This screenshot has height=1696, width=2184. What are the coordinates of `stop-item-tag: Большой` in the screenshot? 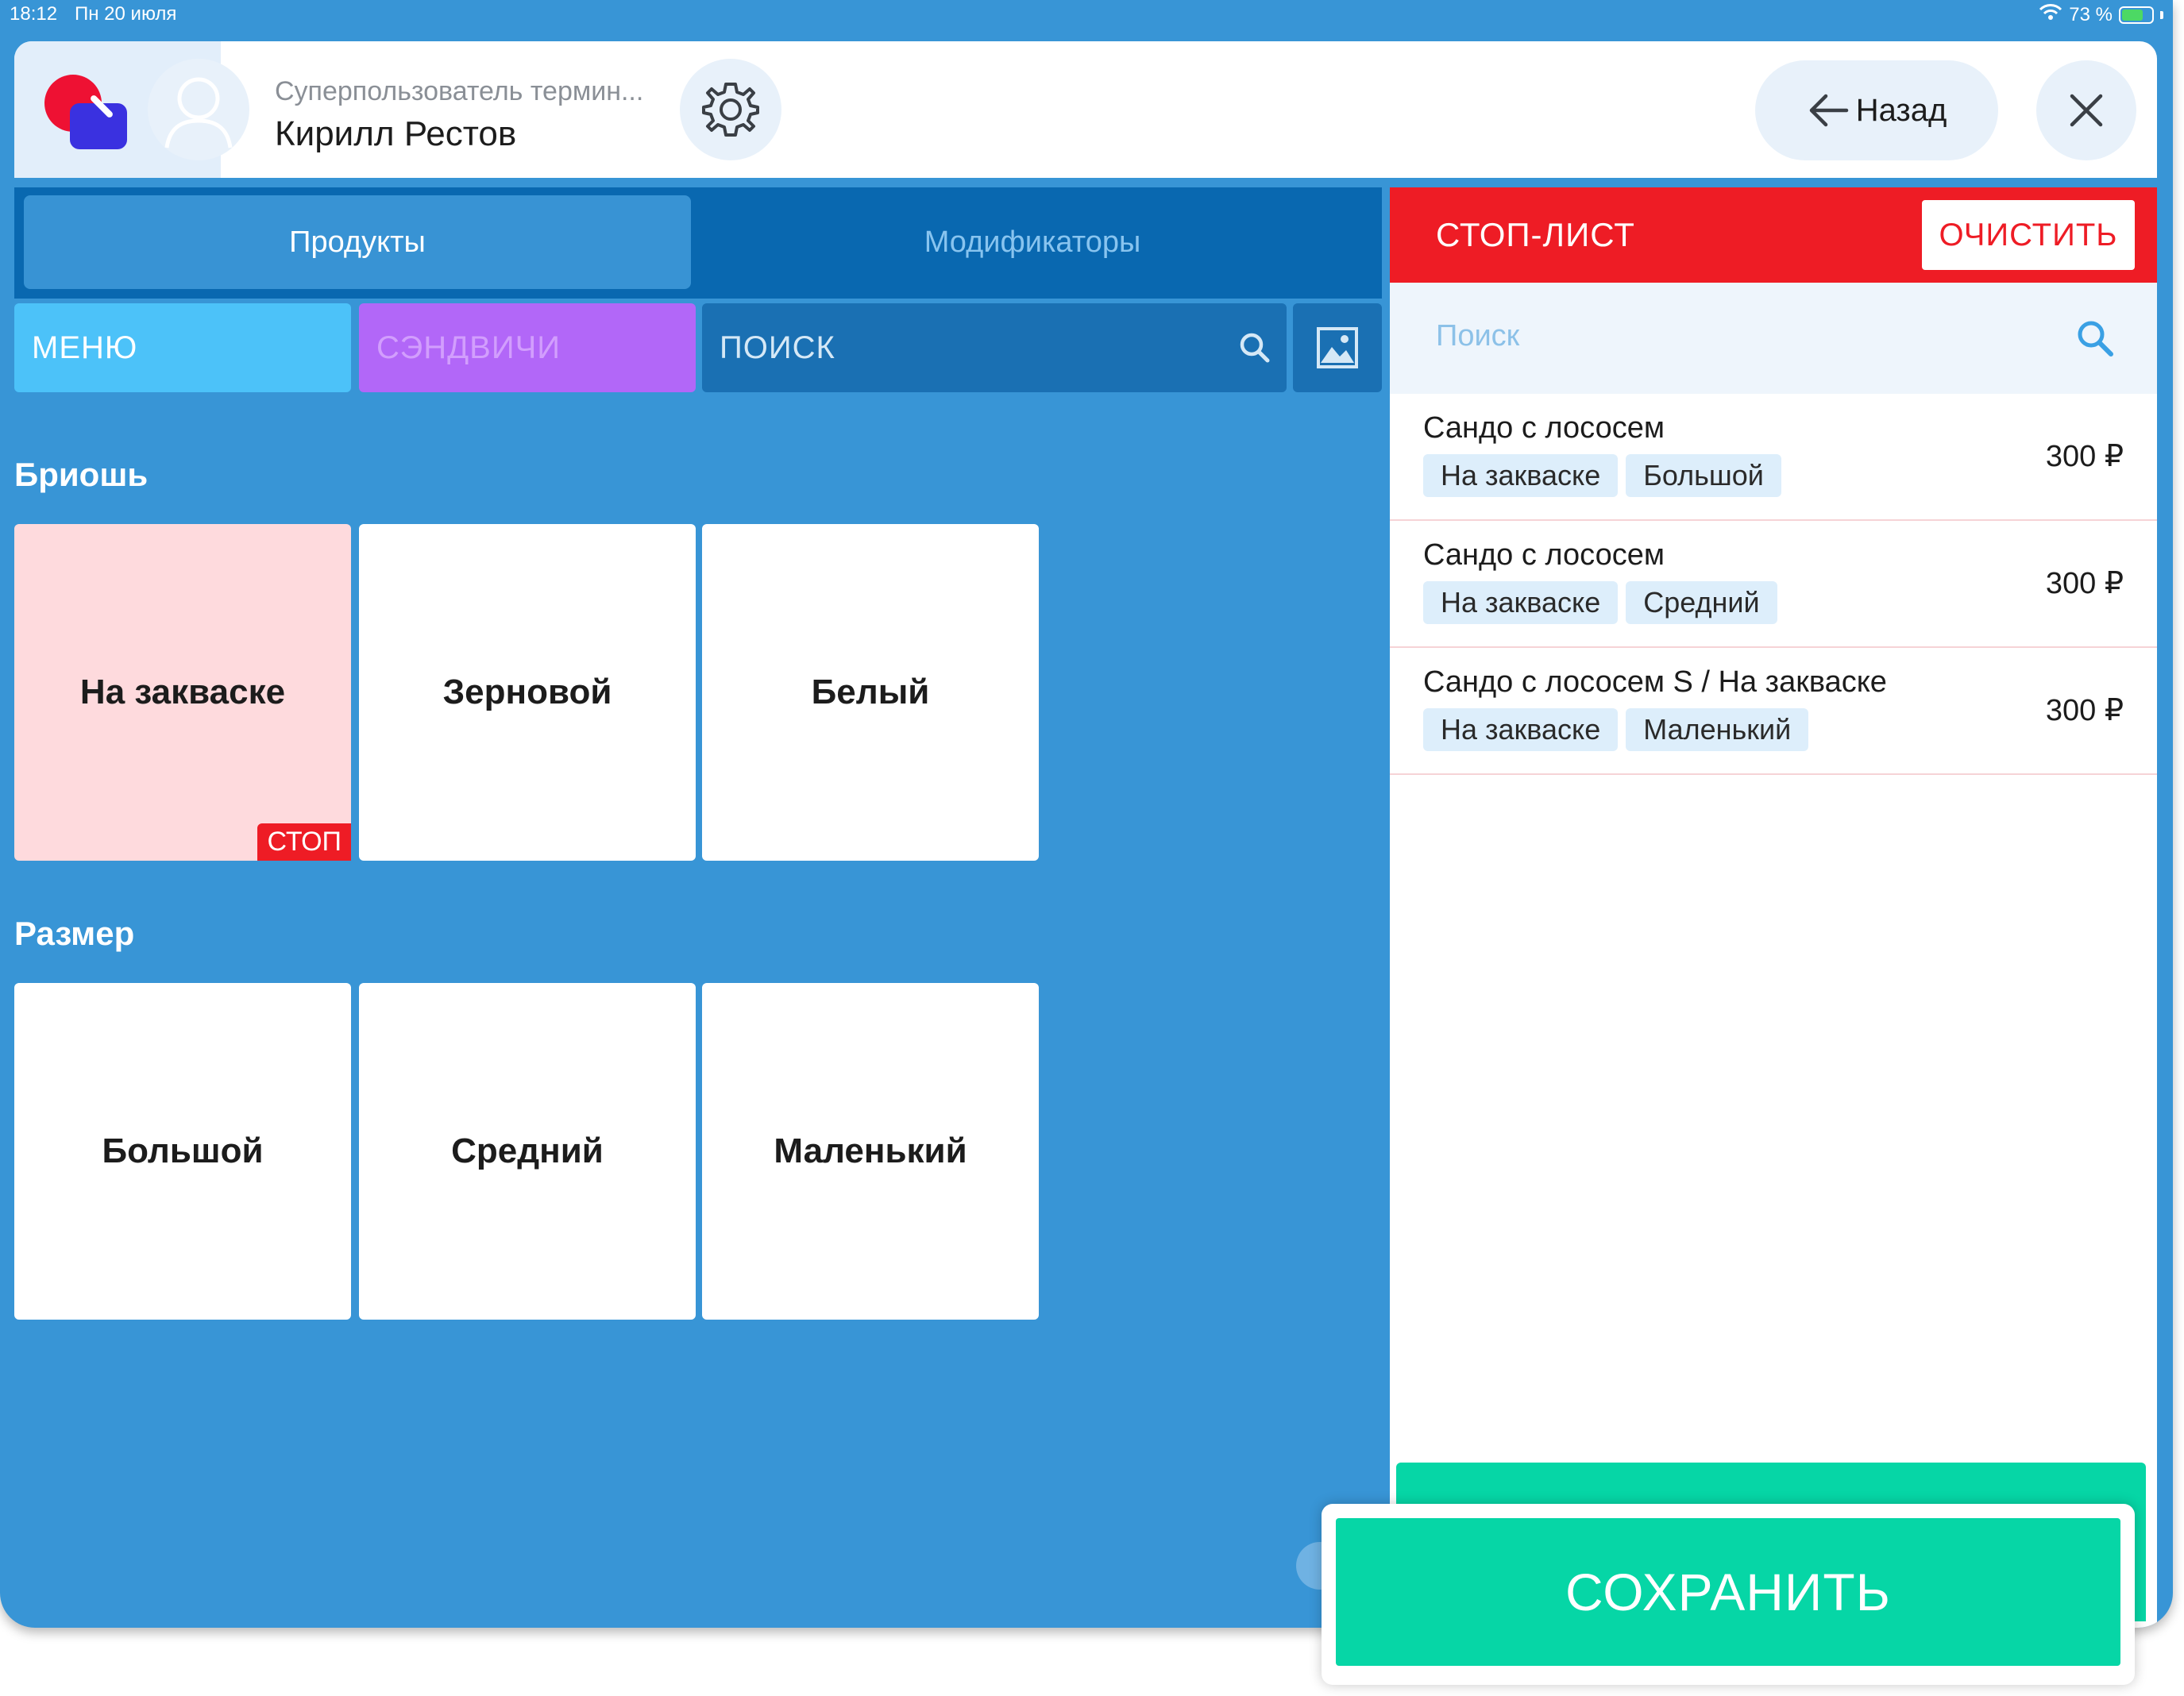 It's located at (1703, 476).